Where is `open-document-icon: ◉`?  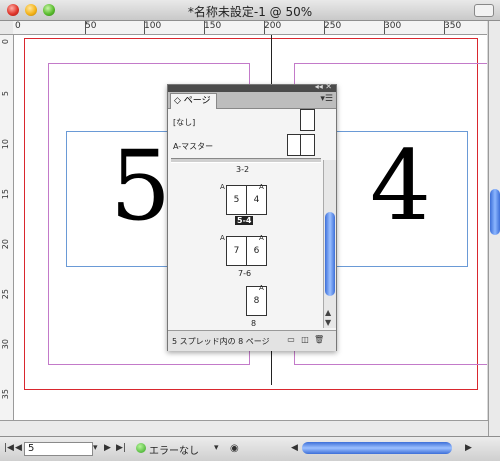
open-document-icon: ◉ is located at coordinates (234, 448).